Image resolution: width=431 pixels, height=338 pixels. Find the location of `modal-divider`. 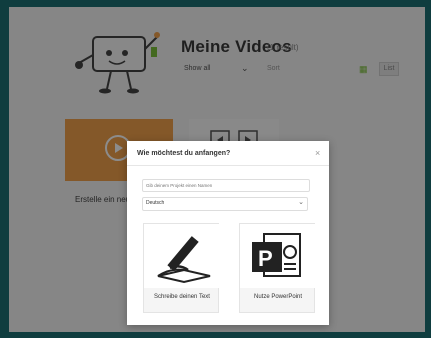

modal-divider is located at coordinates (228, 165).